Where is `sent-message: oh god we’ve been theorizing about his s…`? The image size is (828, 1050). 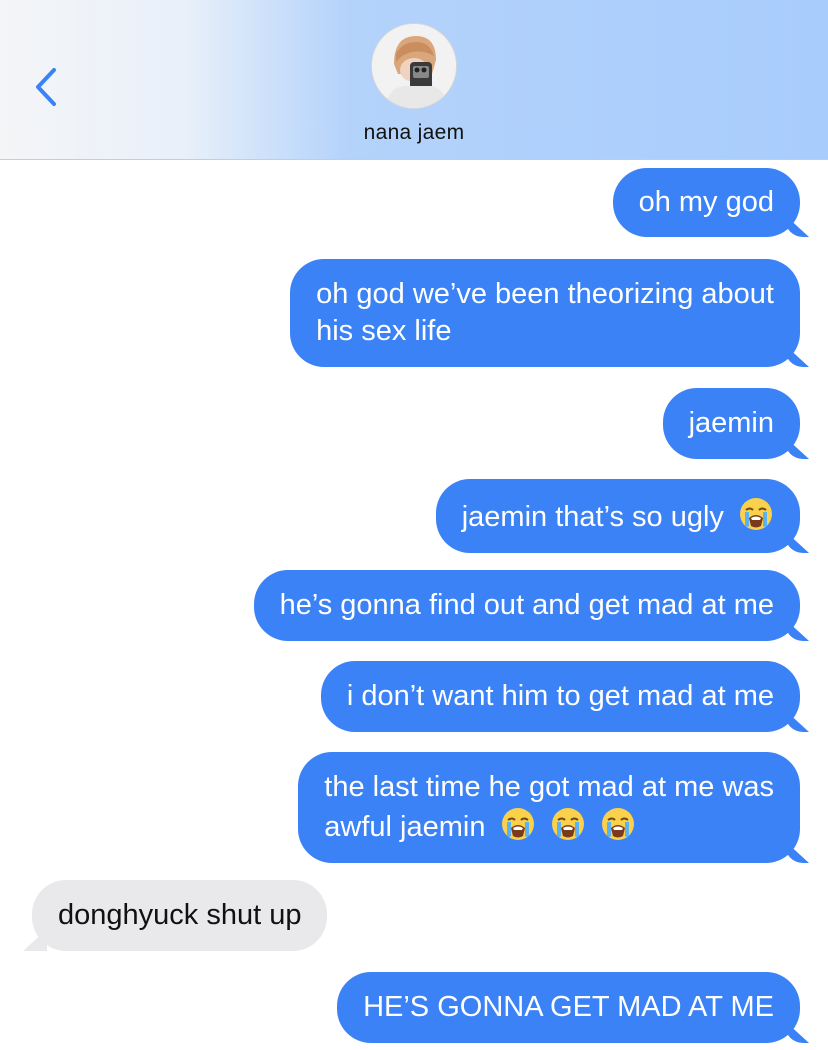 sent-message: oh god we’ve been theorizing about his s… is located at coordinates (545, 313).